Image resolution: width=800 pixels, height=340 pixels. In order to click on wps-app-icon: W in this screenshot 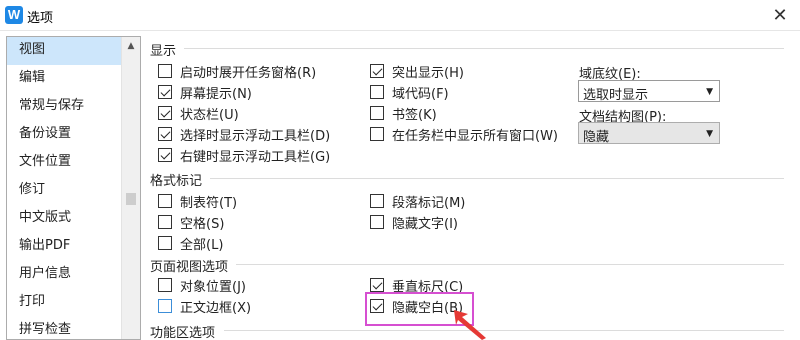, I will do `click(14, 15)`.